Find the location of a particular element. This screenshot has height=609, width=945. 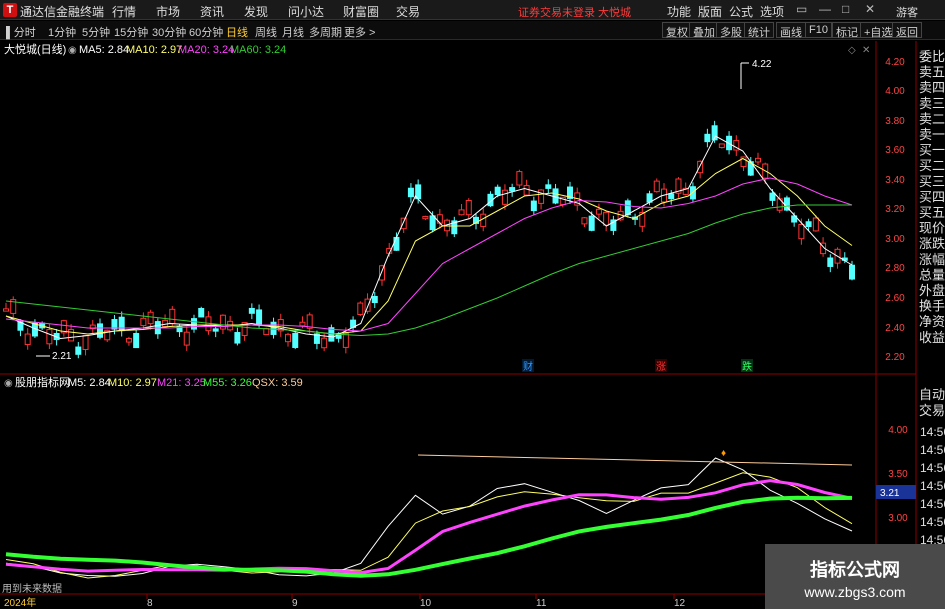

time-tick-year: 2024年 is located at coordinates (20, 602).